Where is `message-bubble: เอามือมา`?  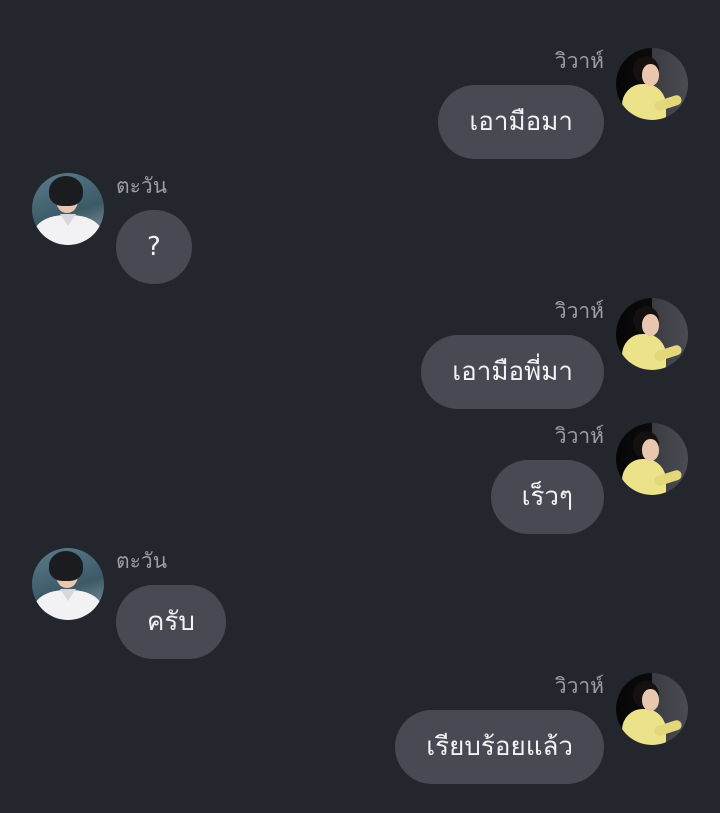 message-bubble: เอามือมา is located at coordinates (521, 122).